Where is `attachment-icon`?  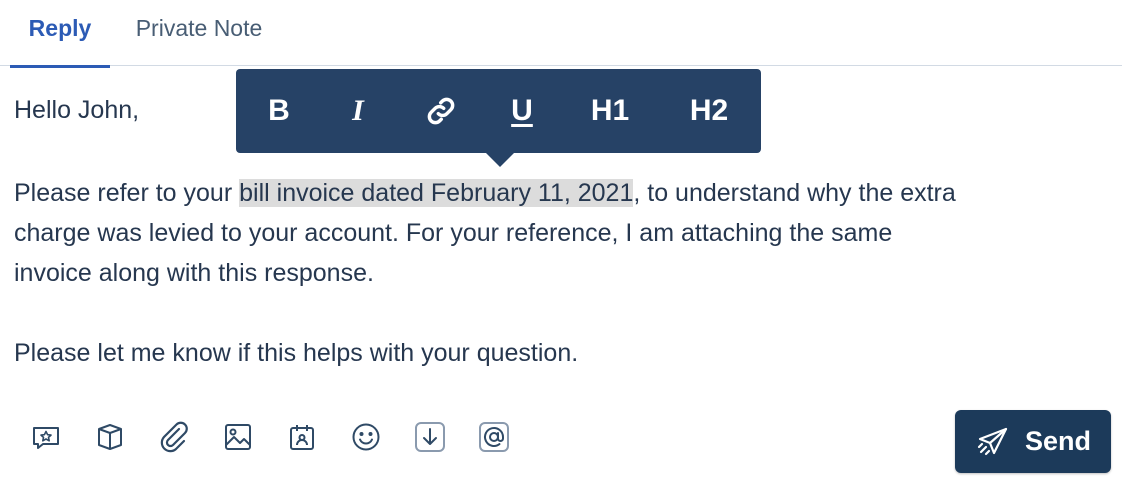
attachment-icon is located at coordinates (174, 437).